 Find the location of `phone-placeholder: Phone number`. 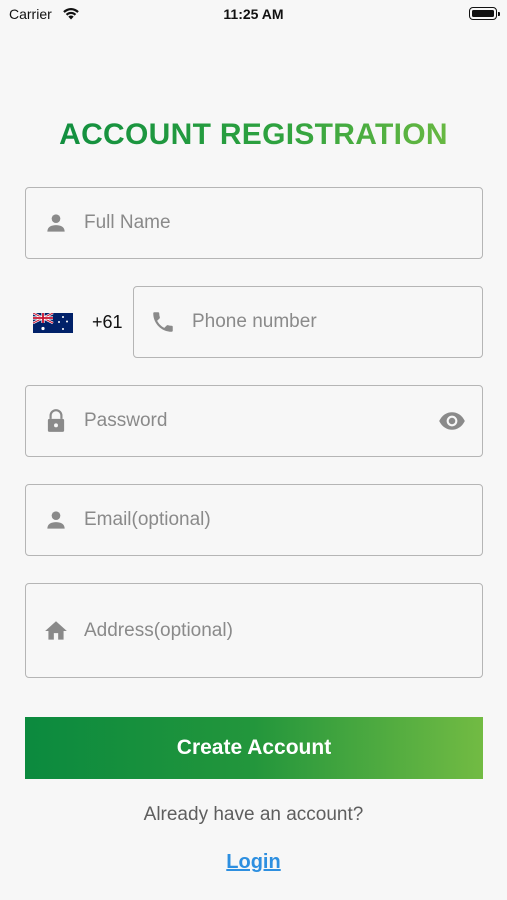

phone-placeholder: Phone number is located at coordinates (254, 321).